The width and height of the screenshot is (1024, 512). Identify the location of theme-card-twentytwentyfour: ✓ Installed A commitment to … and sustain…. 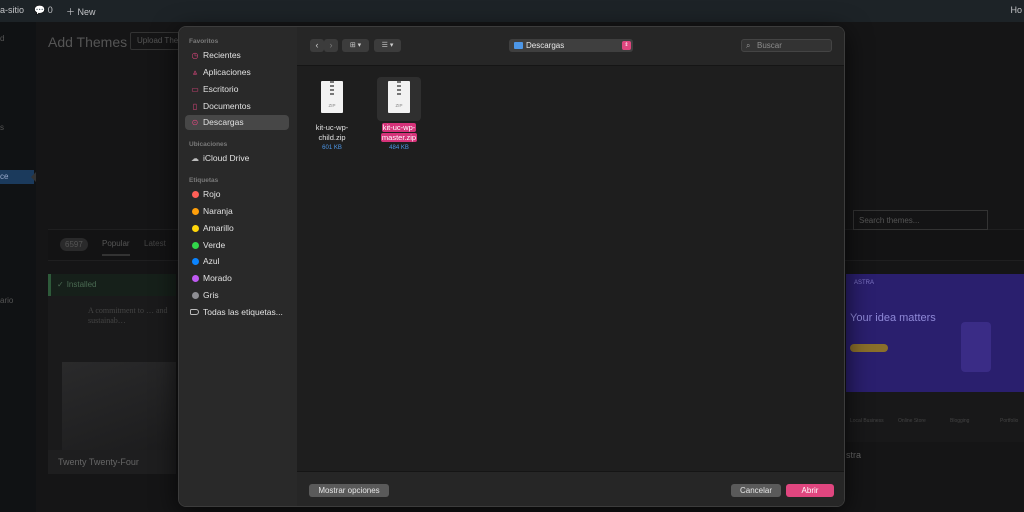
(112, 374).